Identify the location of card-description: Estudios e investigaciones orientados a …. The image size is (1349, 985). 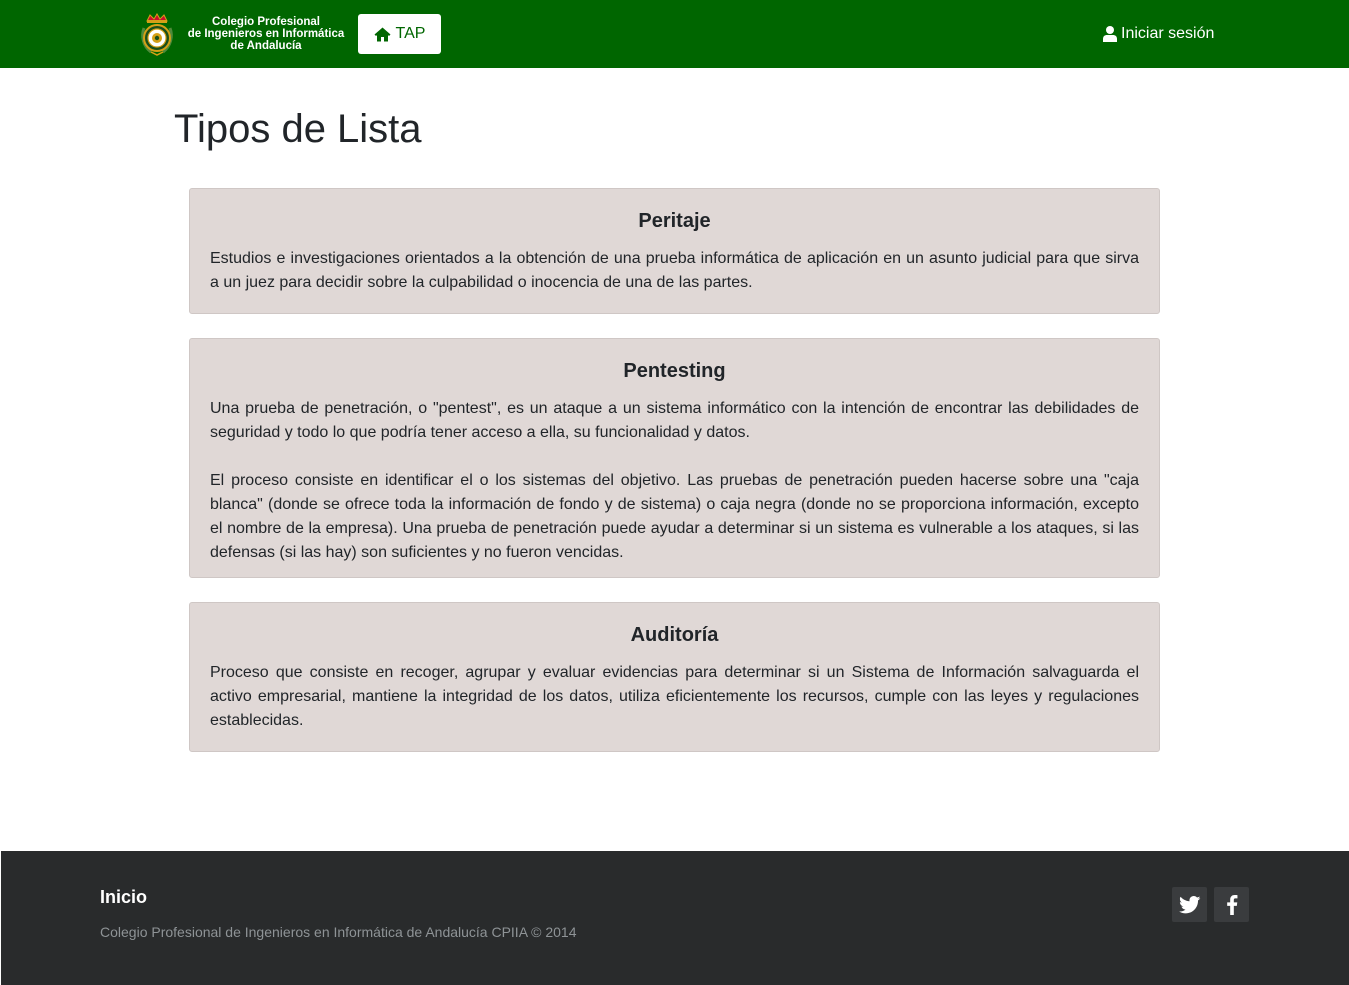
(674, 270).